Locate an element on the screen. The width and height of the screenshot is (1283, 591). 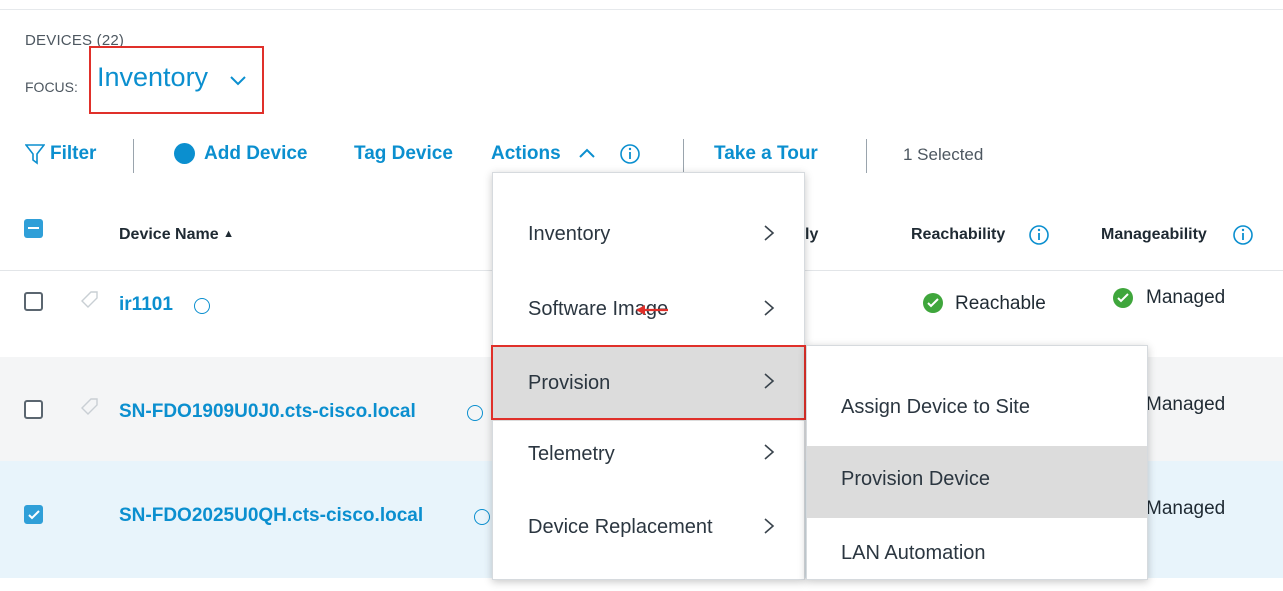
focus-highlight-box is located at coordinates (176, 80).